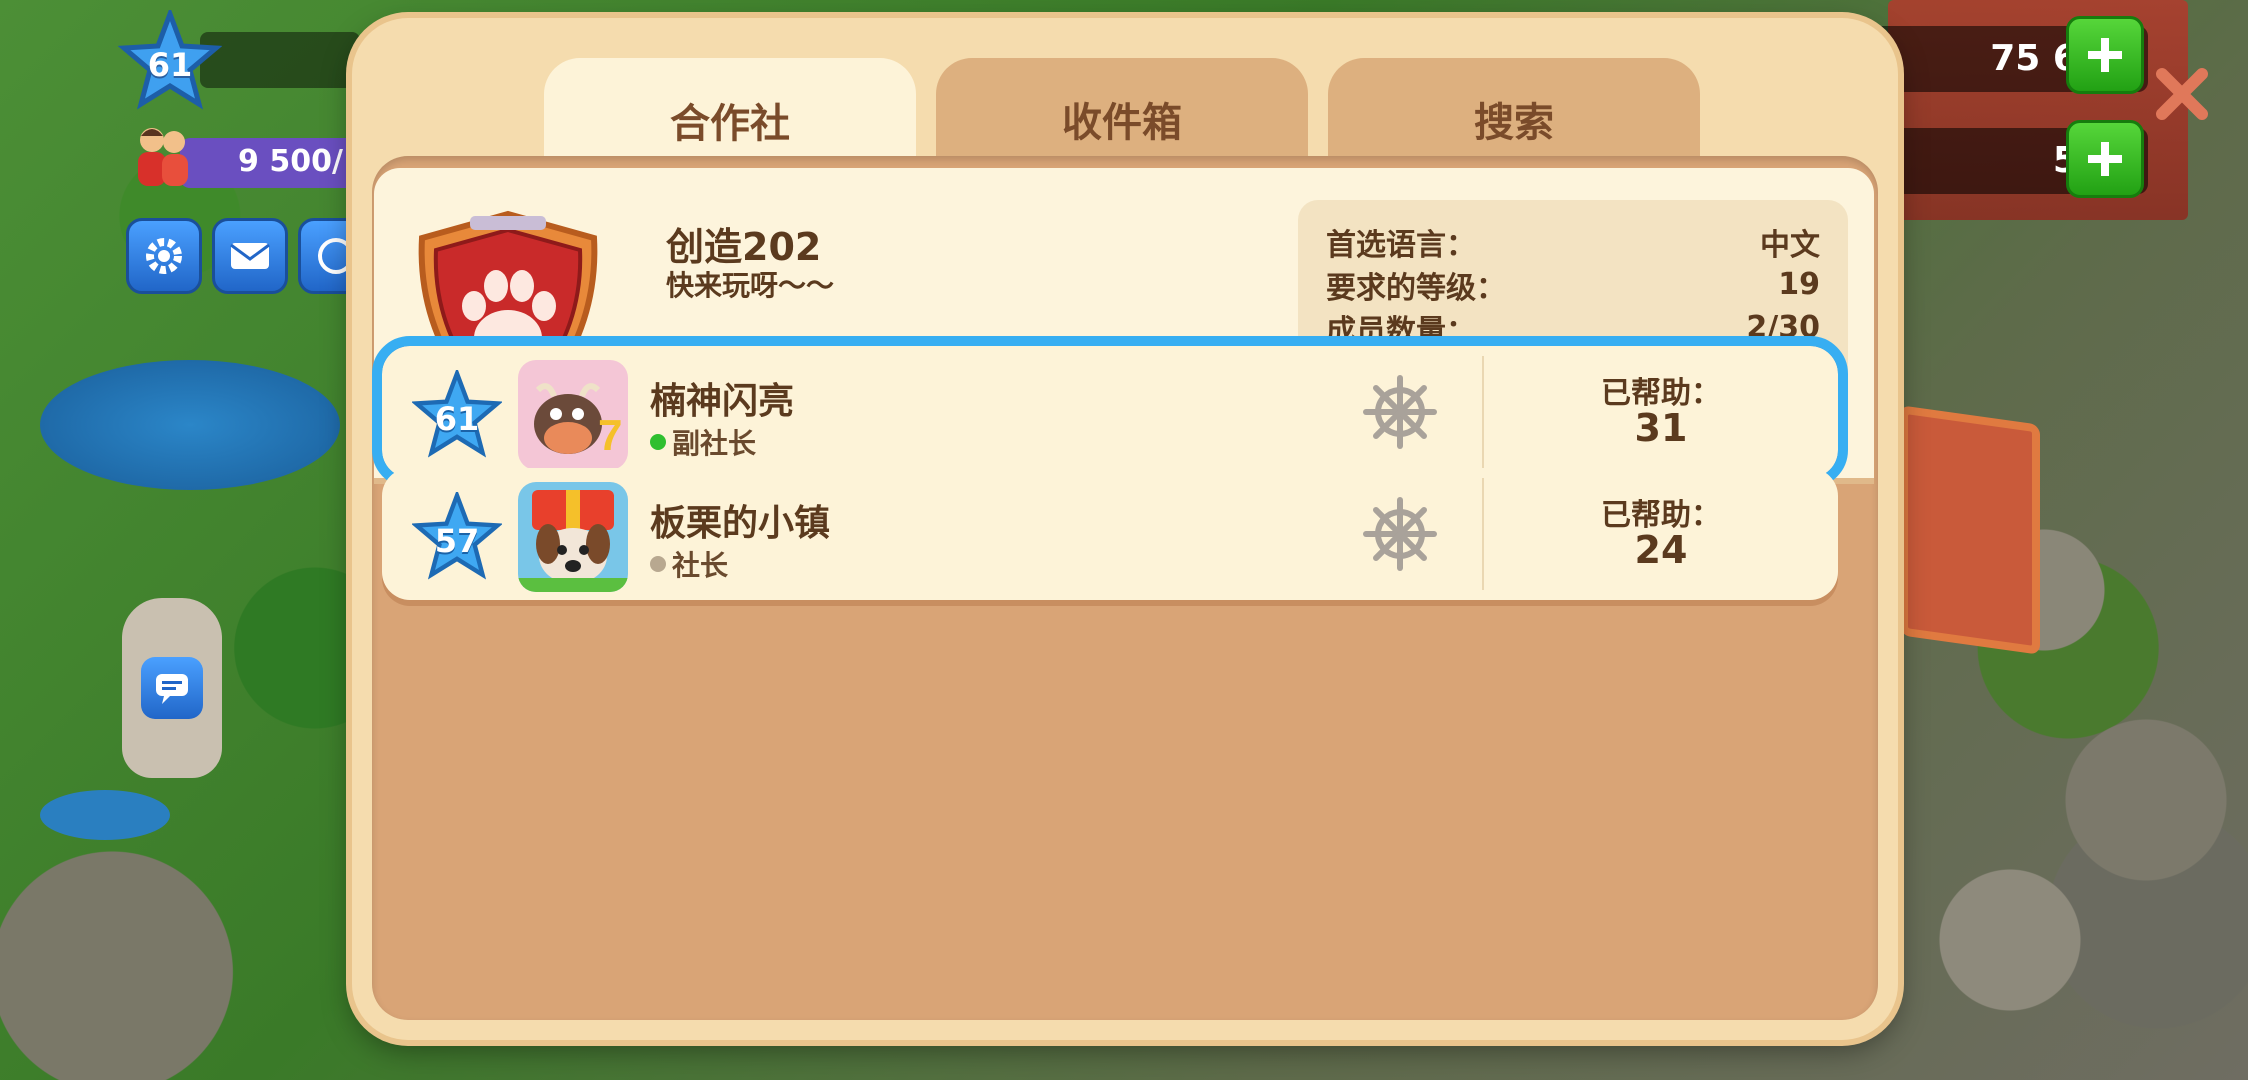  Describe the element at coordinates (170, 65) in the screenshot. I see `player-level: 61` at that location.